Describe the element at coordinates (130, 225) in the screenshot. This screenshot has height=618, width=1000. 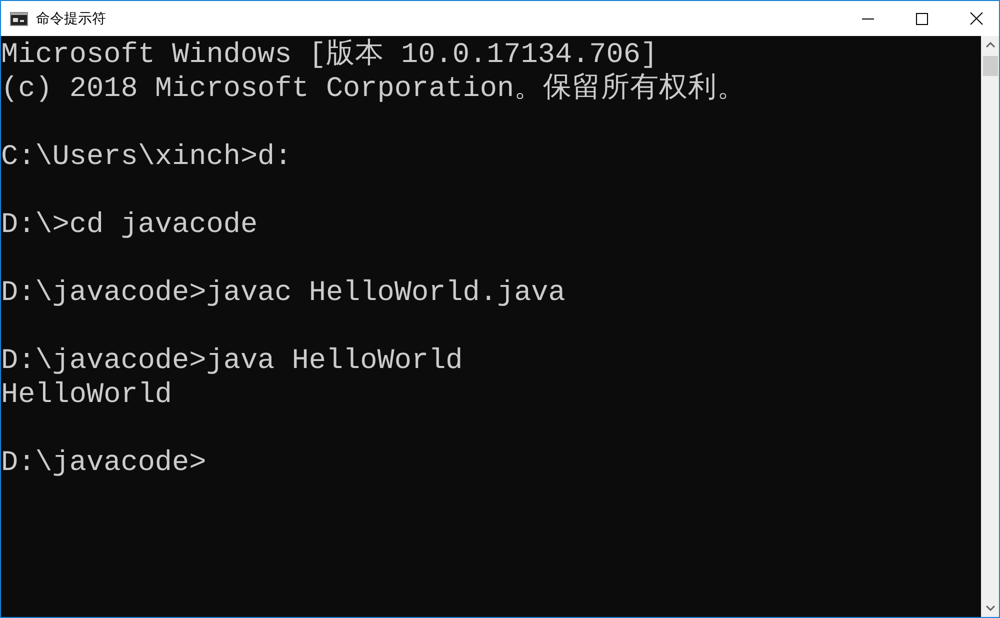
I see `console-line: D:\>cd javacode` at that location.